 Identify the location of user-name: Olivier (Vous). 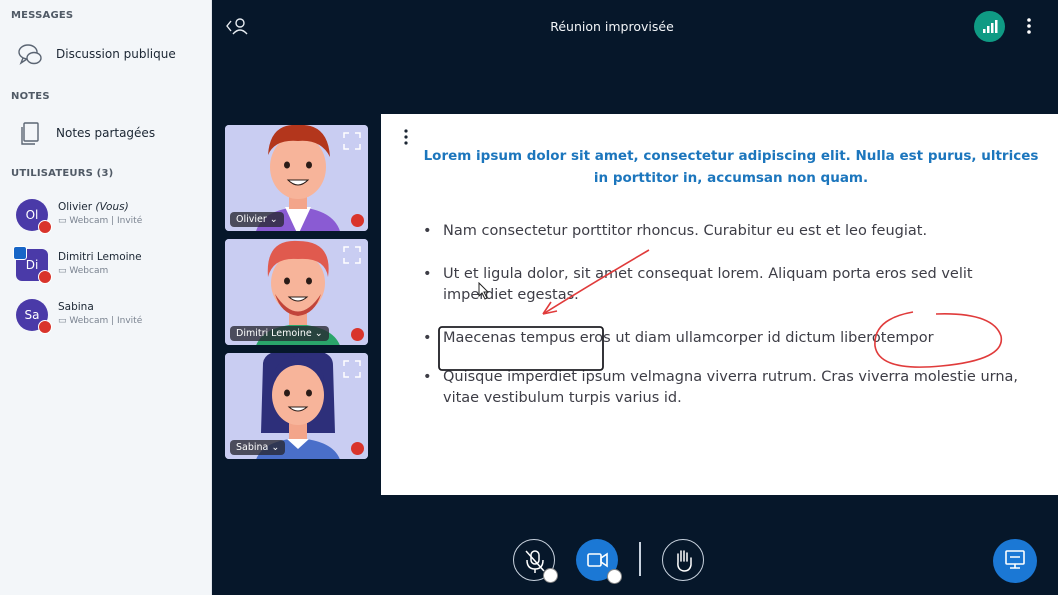
(93, 207).